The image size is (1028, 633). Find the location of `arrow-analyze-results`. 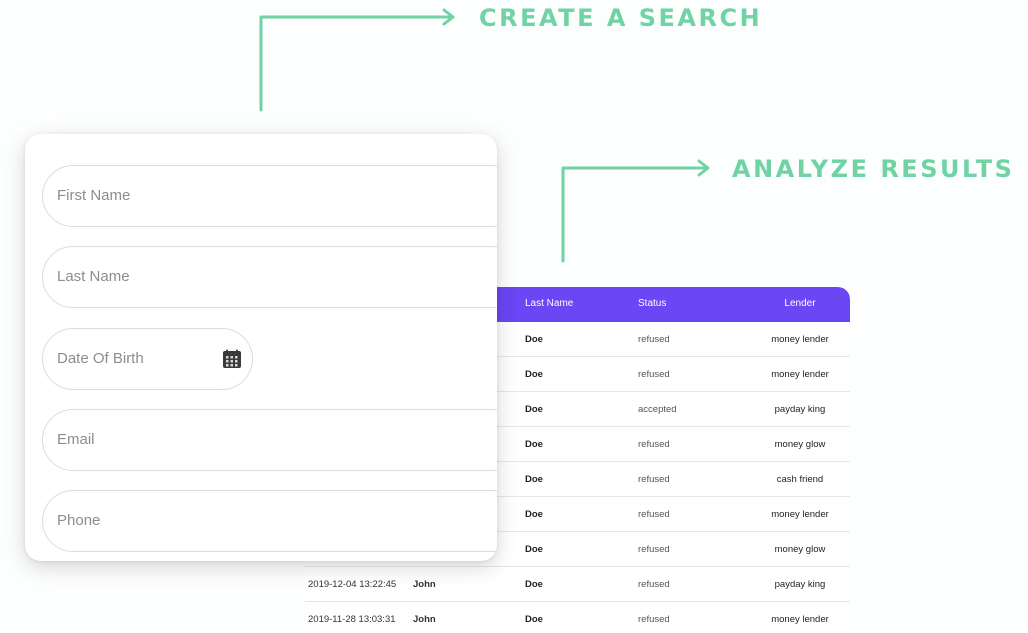

arrow-analyze-results is located at coordinates (635, 214).